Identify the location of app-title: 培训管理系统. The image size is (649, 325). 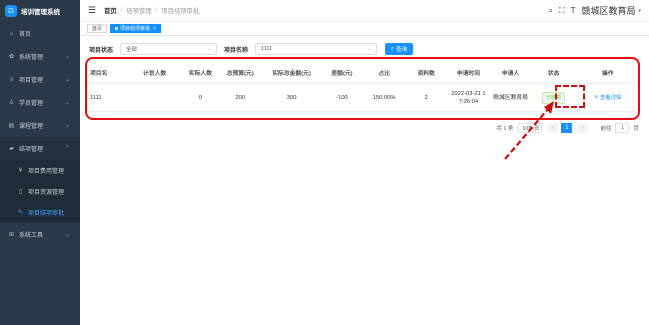
(40, 12).